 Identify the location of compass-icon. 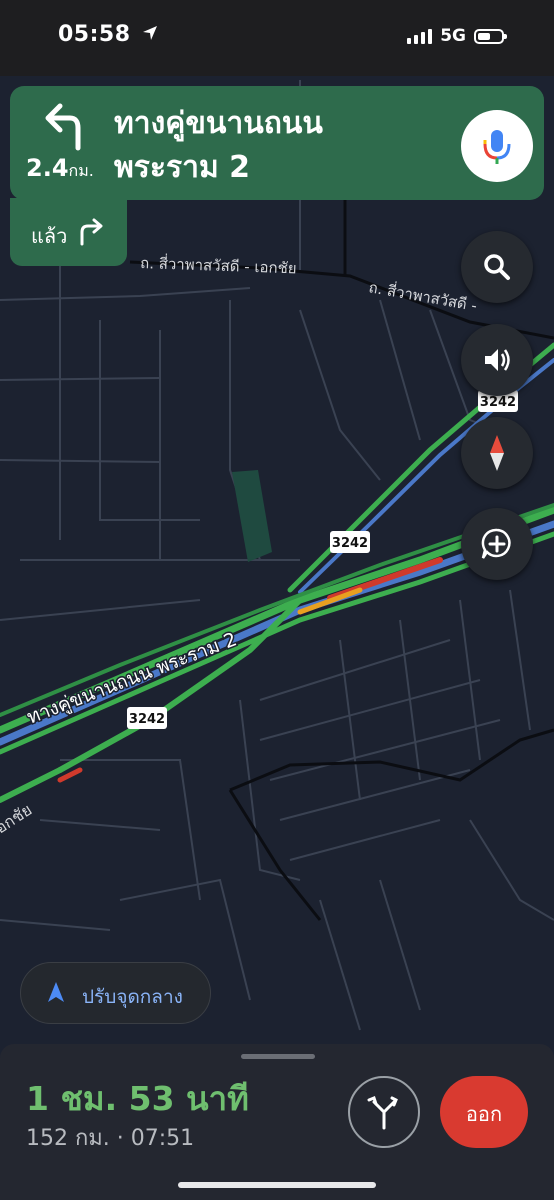
(497, 453).